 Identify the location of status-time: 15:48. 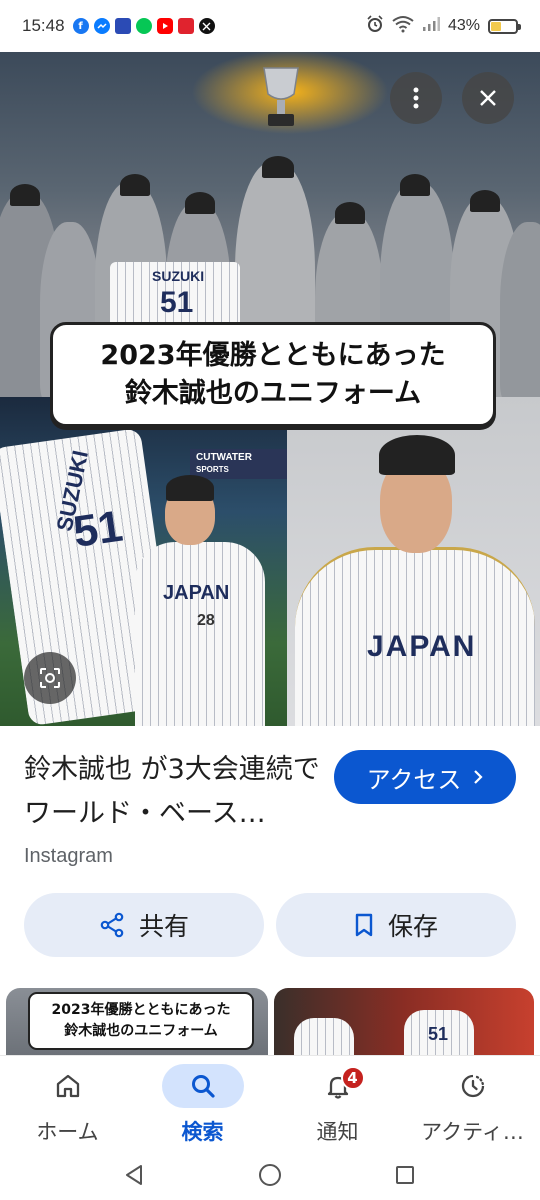
(43, 25).